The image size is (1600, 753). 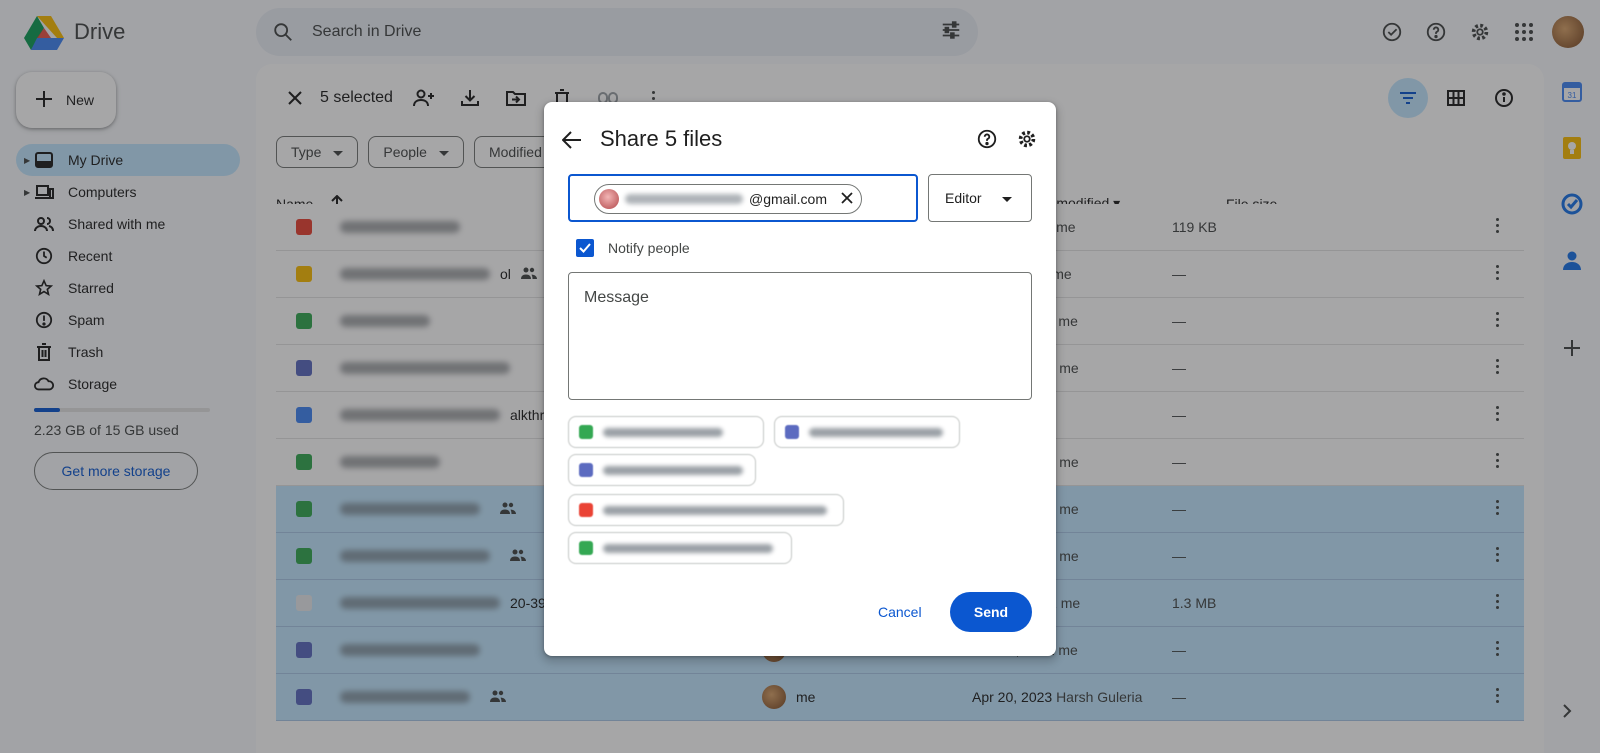 What do you see at coordinates (1006, 198) in the screenshot?
I see `dropdown-arrow-icon` at bounding box center [1006, 198].